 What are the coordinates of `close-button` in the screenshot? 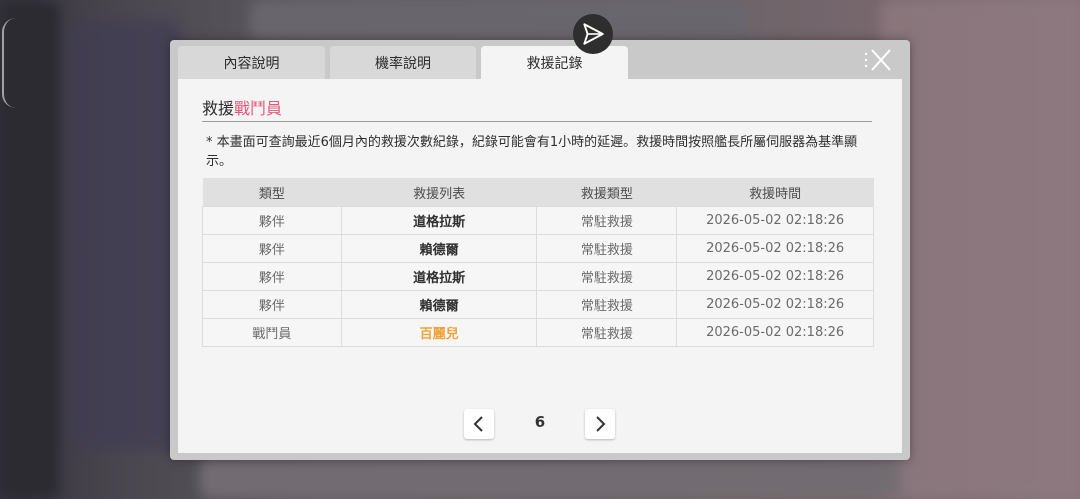 It's located at (879, 60).